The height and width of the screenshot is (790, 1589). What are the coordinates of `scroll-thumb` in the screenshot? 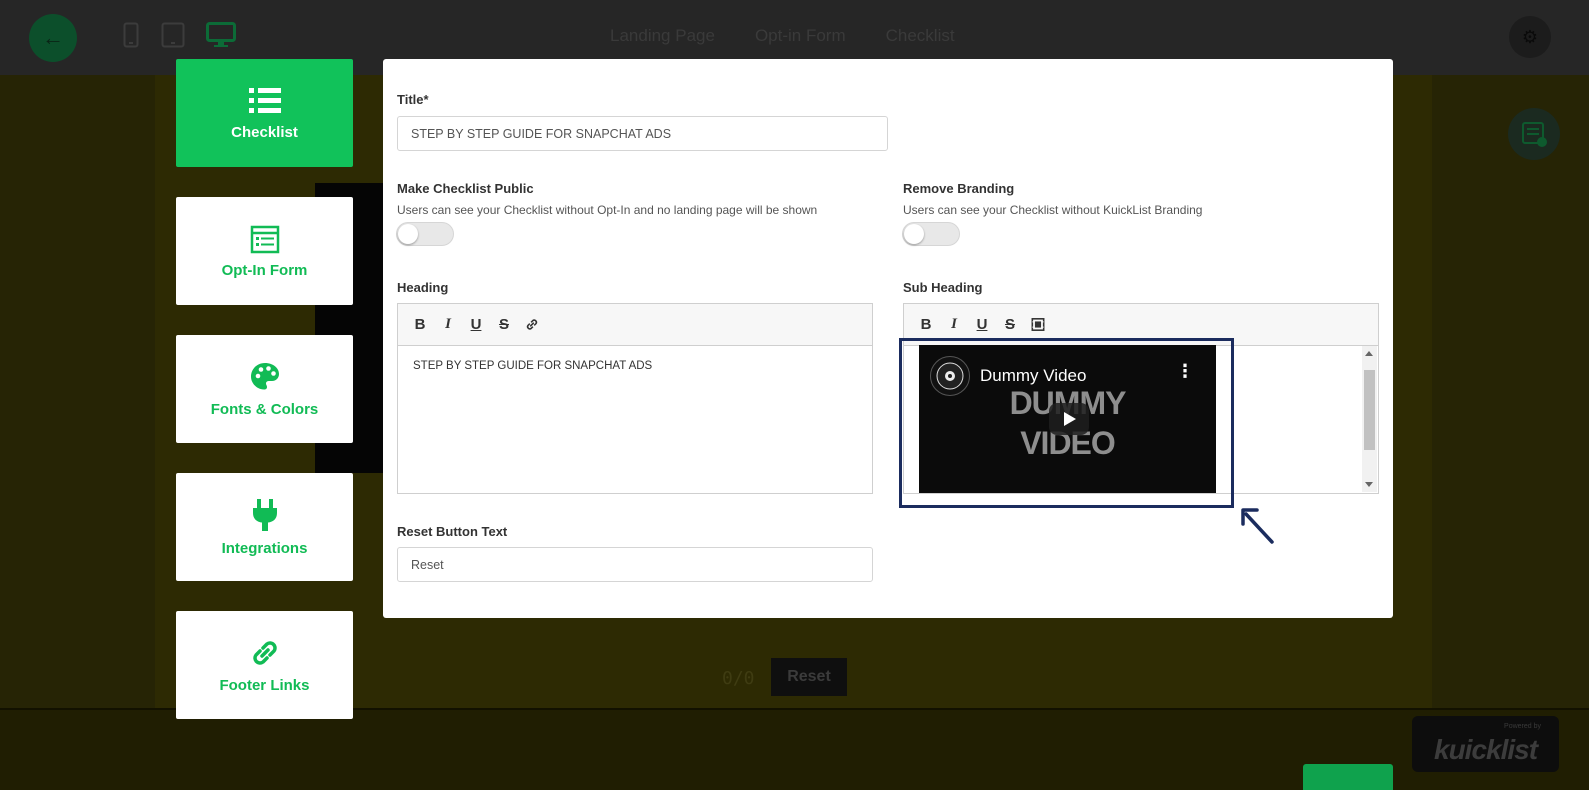 It's located at (1369, 410).